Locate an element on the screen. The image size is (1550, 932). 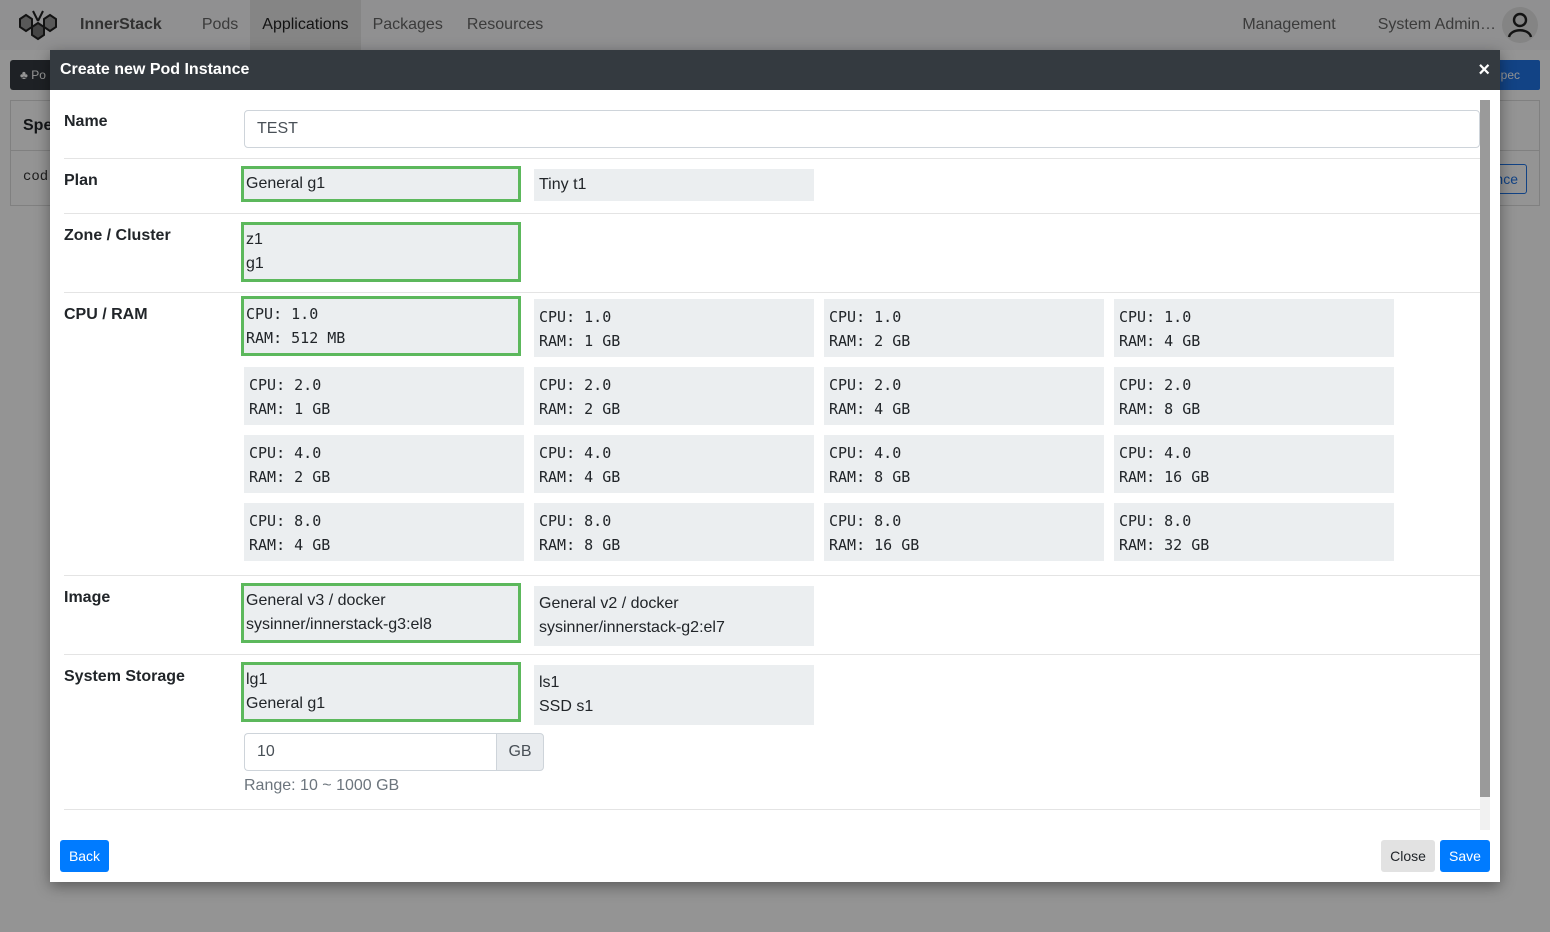
cpu-ram-option: CPU: 1.0 RAM: 512 MB is located at coordinates (381, 326).